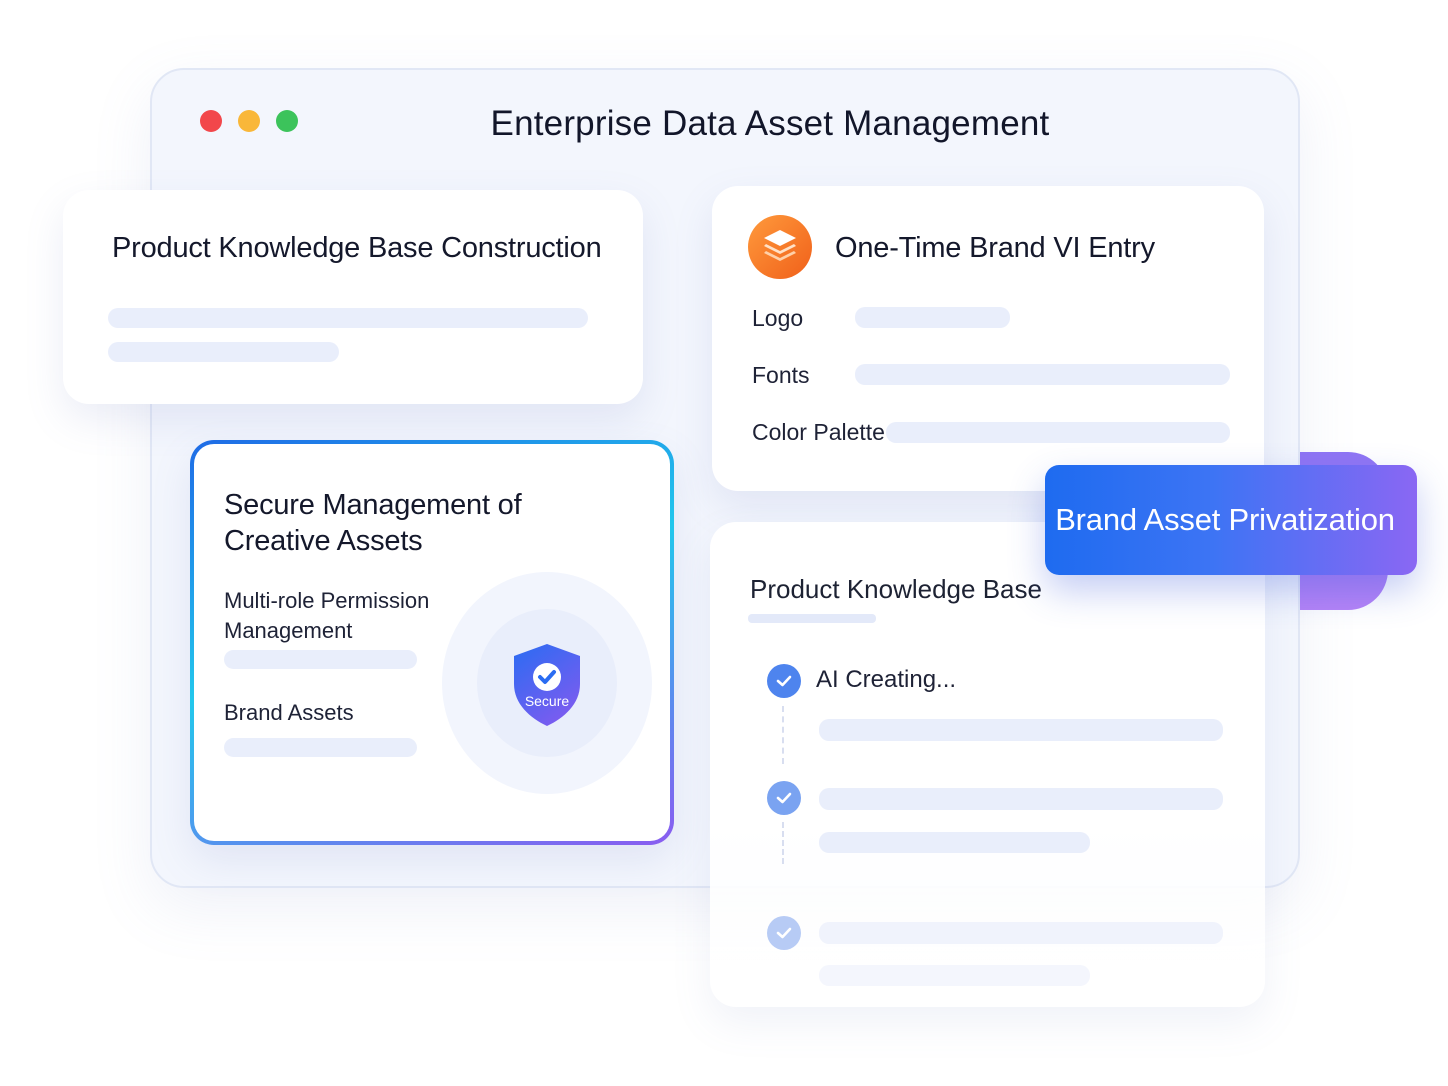 This screenshot has width=1448, height=1086. I want to click on knowledge-base-construction-card, so click(353, 297).